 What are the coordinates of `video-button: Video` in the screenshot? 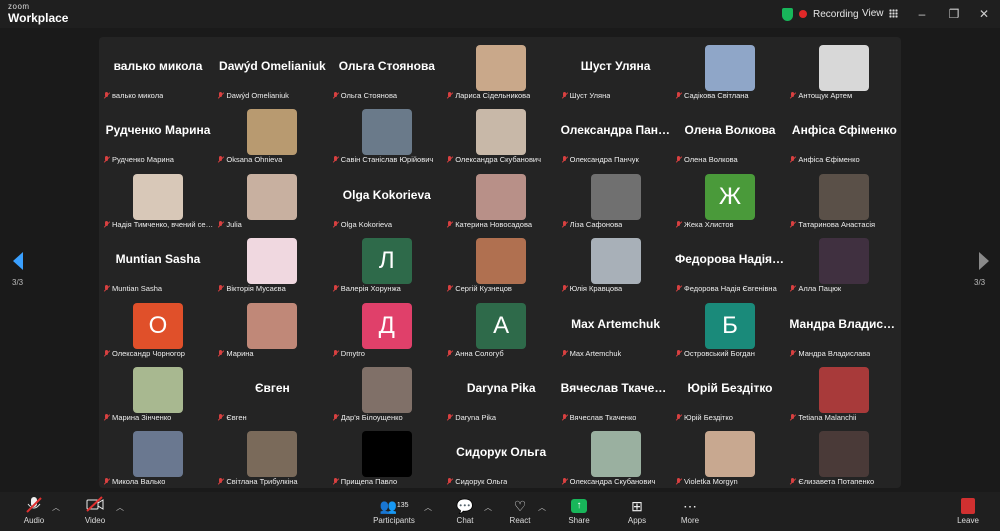 It's located at (95, 510).